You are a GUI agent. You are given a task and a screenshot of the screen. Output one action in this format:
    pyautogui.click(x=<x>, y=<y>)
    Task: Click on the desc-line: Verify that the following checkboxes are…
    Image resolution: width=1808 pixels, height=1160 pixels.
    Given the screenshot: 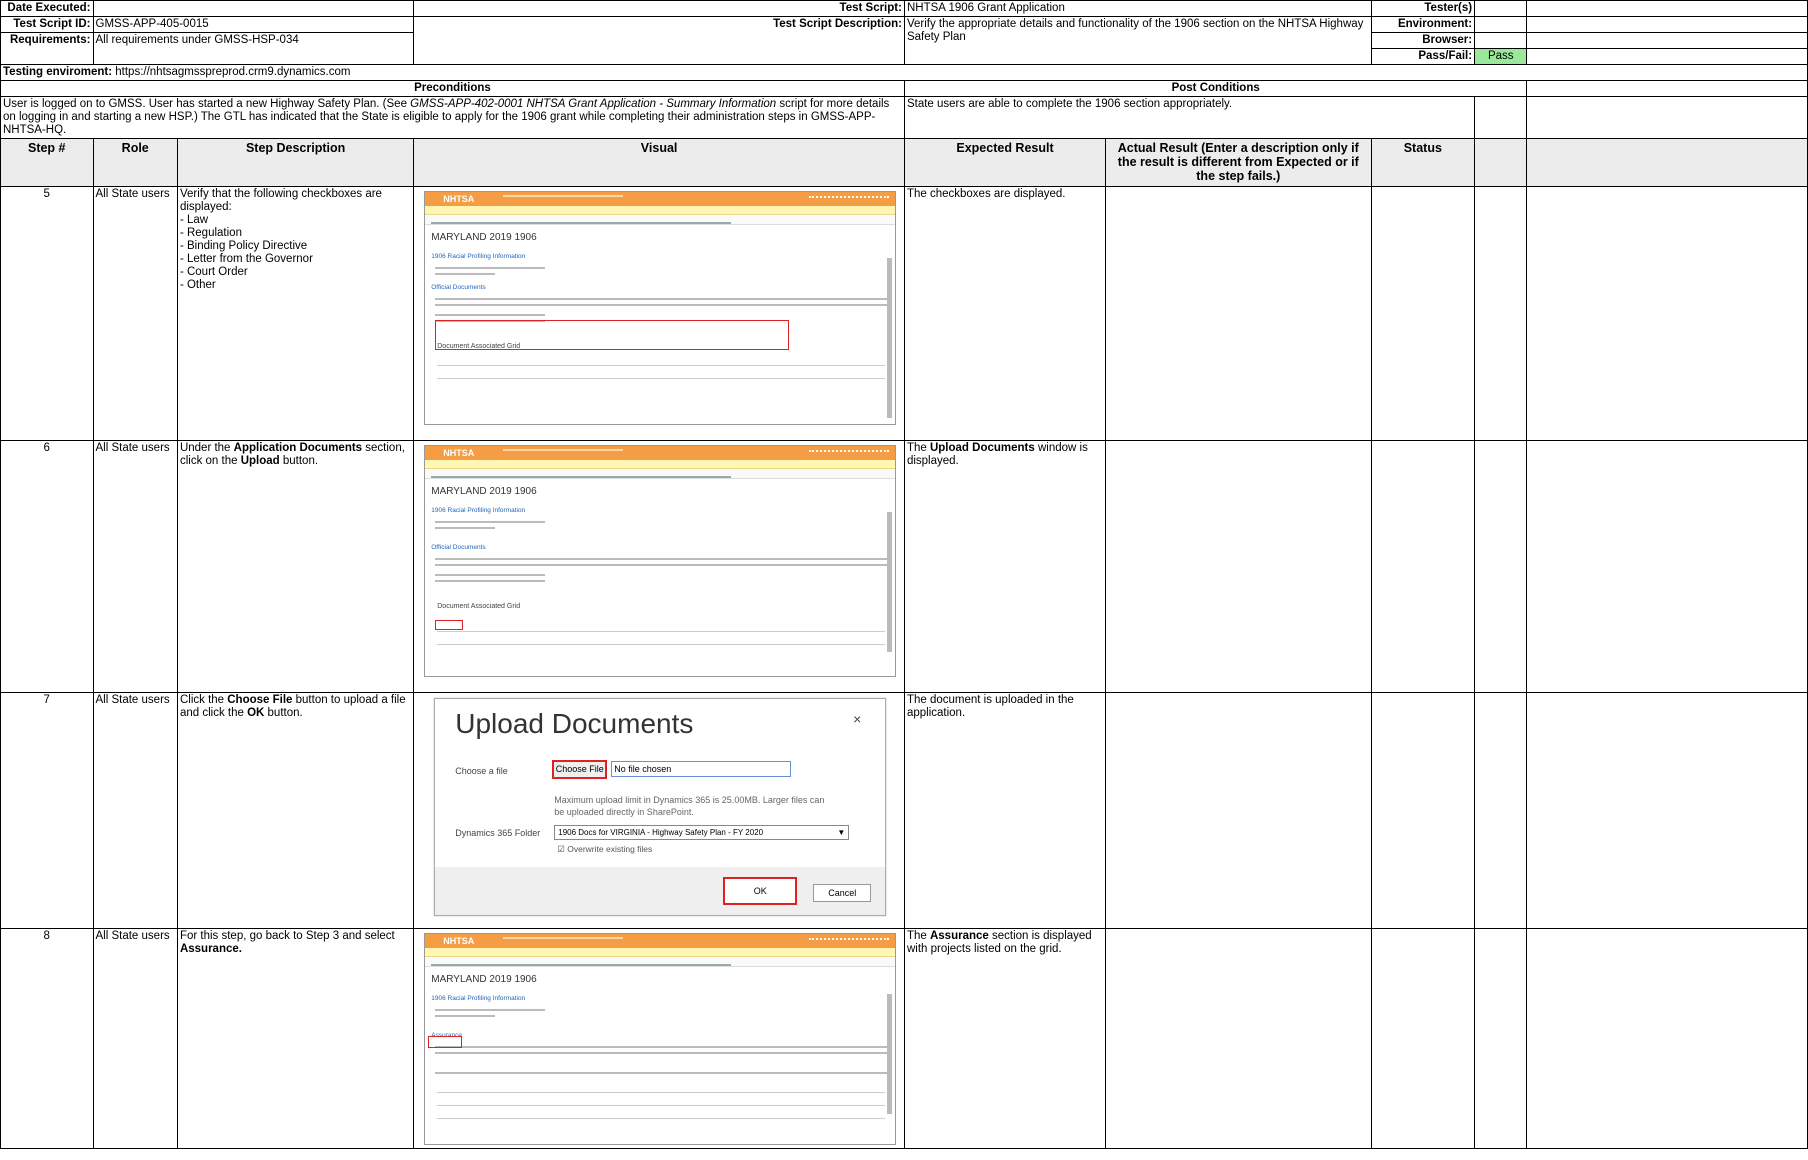 What is the action you would take?
    pyautogui.click(x=280, y=200)
    